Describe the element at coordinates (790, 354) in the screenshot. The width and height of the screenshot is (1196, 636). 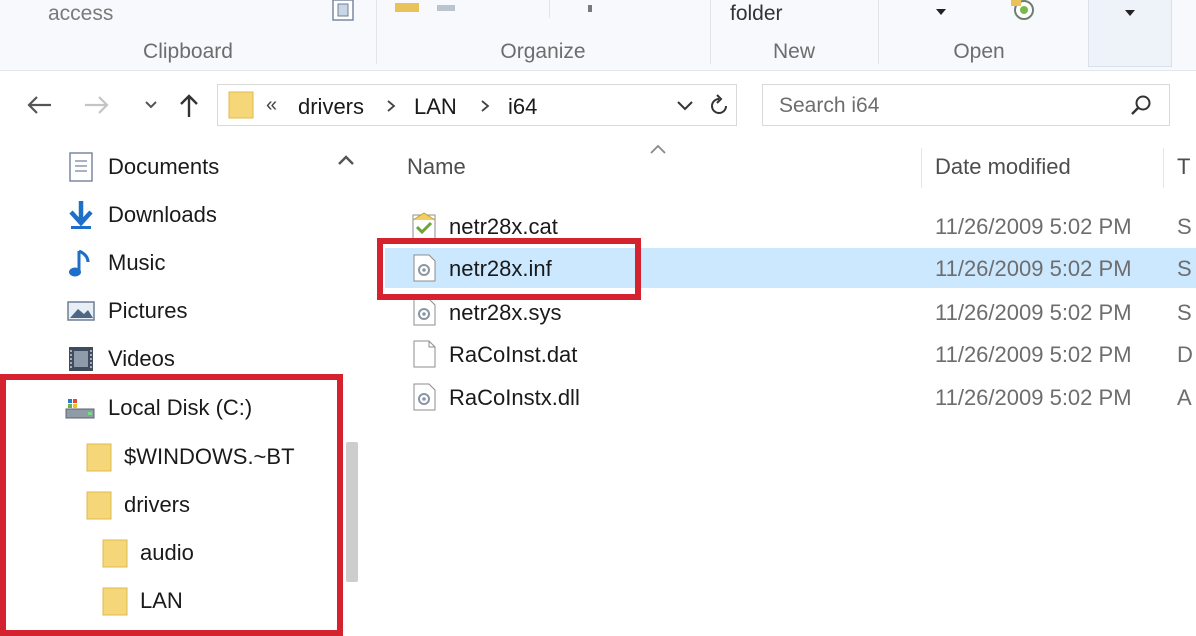
I see `table-row: RaCoInst.dat 11/26/2009 5:02 PM D` at that location.